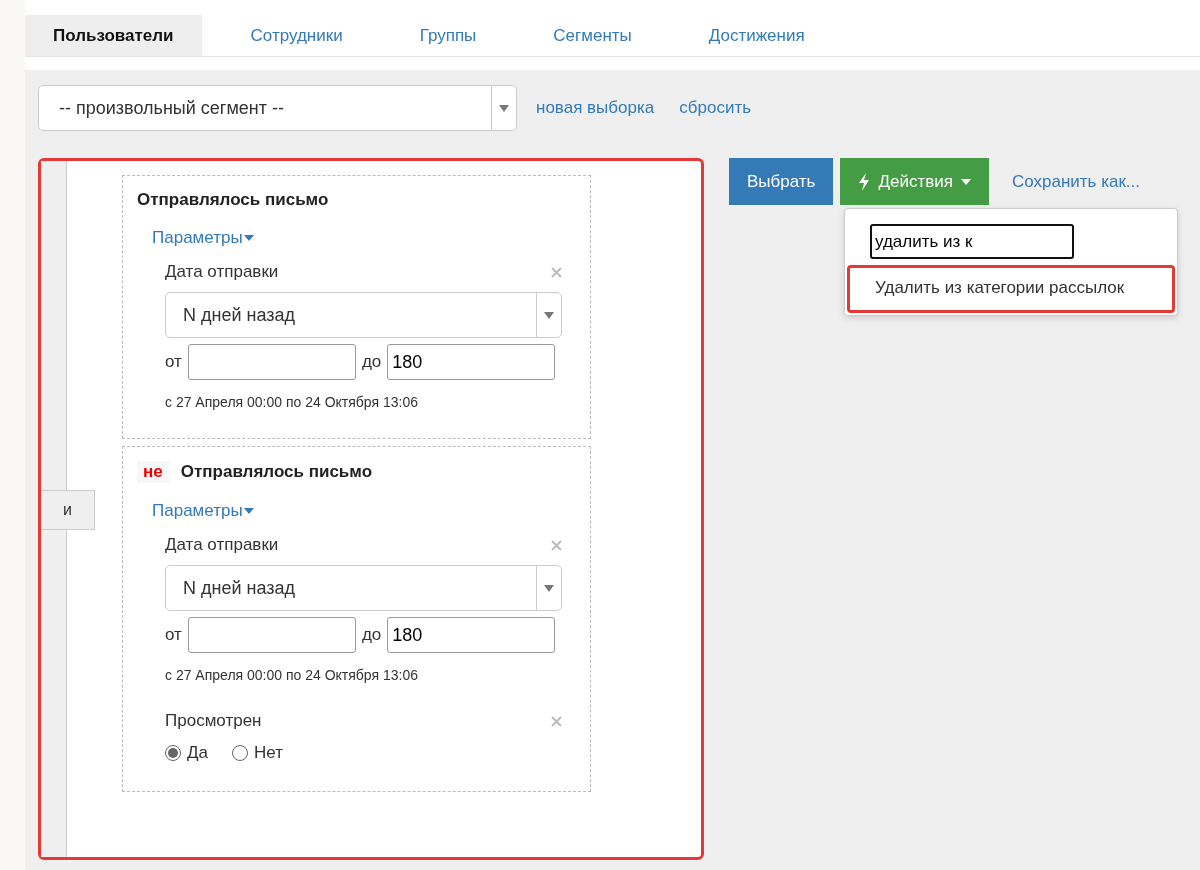 The width and height of the screenshot is (1200, 870). What do you see at coordinates (448, 35) in the screenshot?
I see `tab: Группы` at bounding box center [448, 35].